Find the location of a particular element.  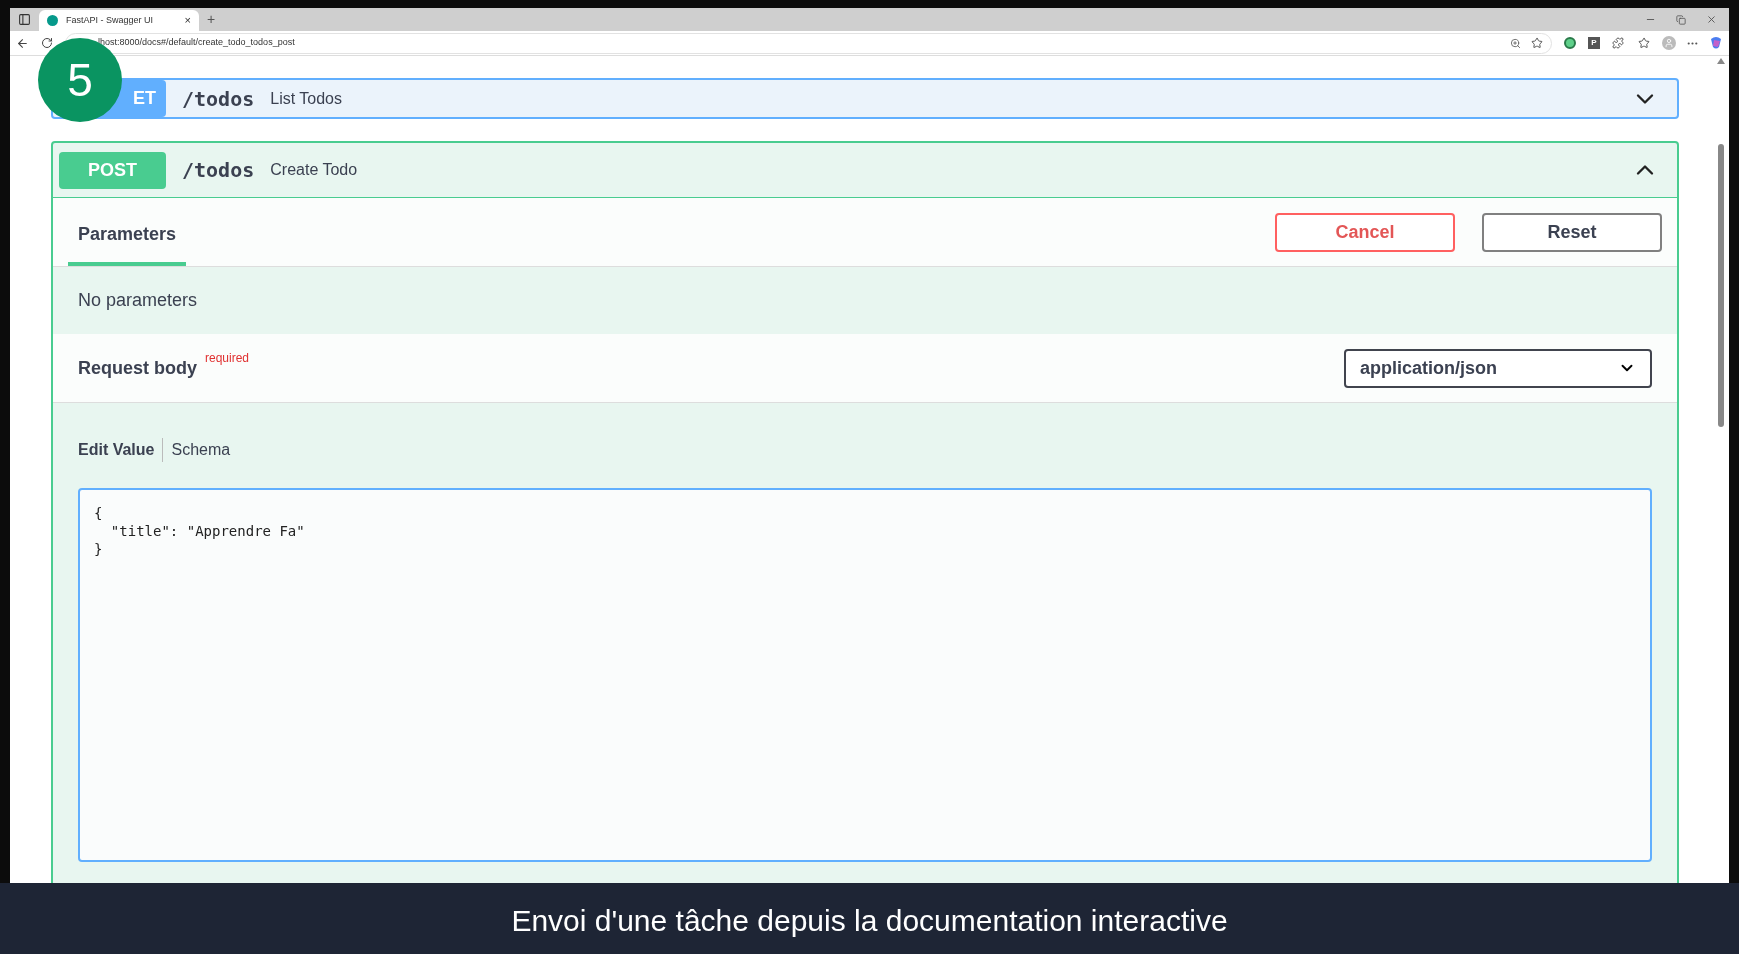

endpoint-summary: List Todos is located at coordinates (306, 98).